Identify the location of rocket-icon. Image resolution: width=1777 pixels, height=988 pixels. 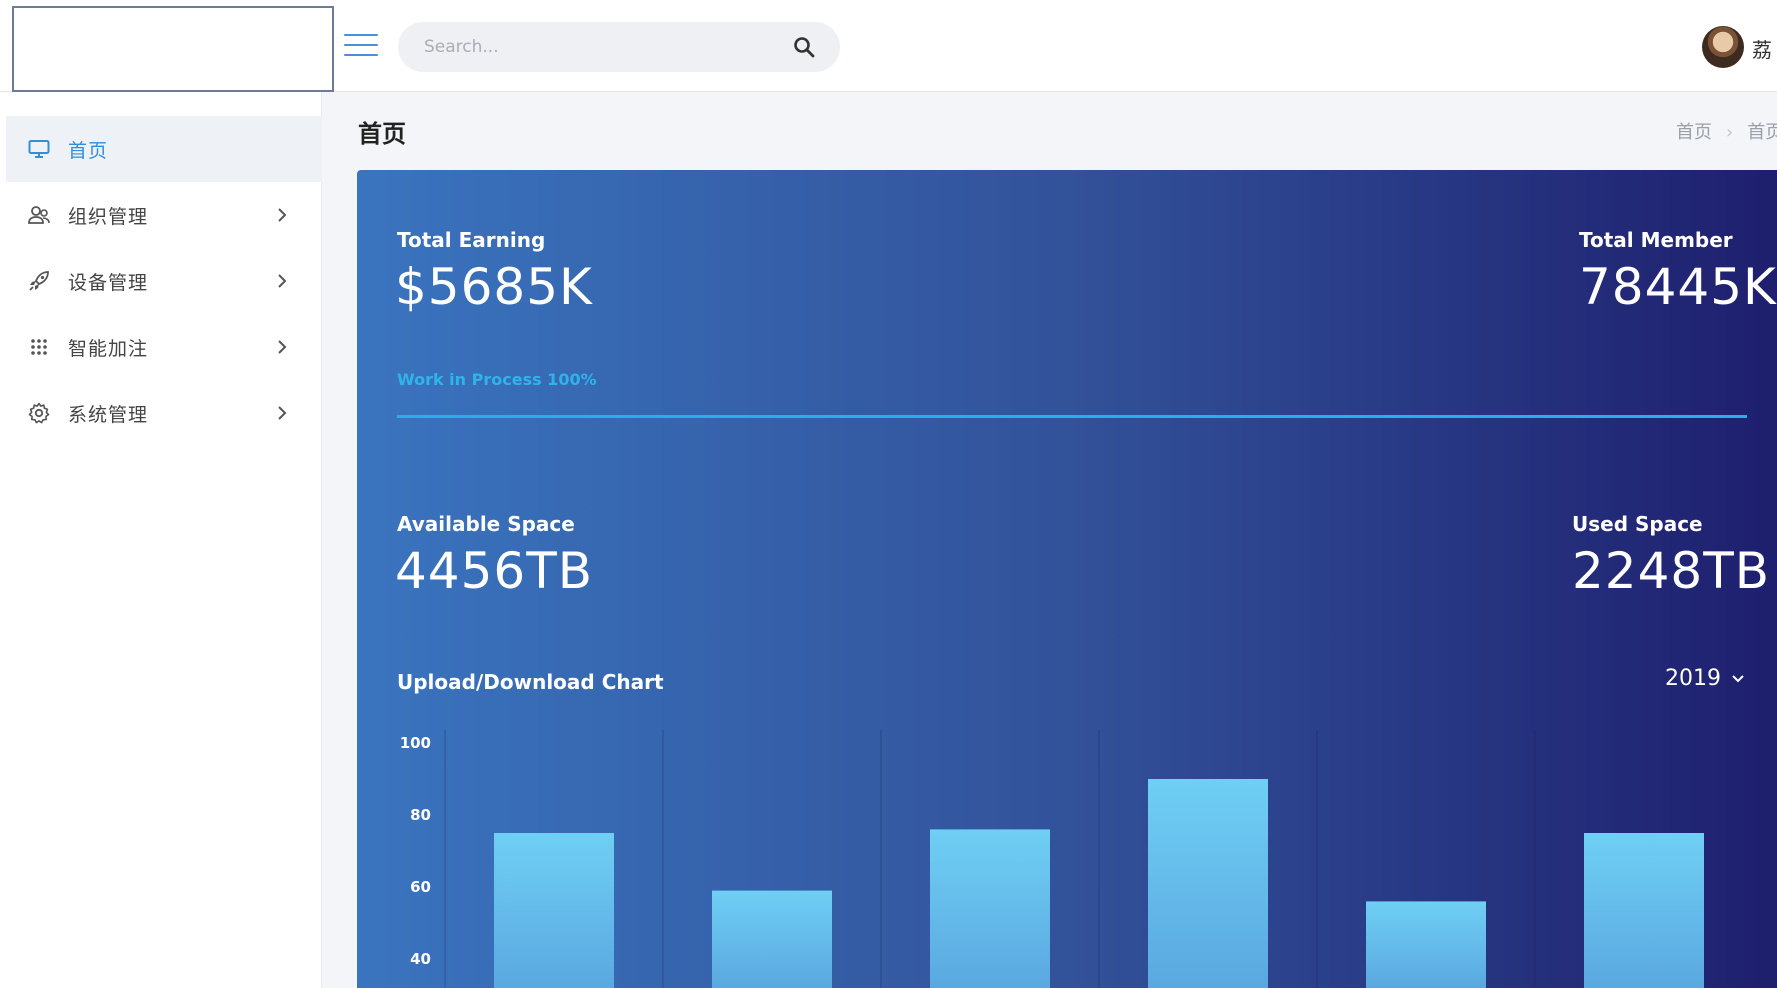
(39, 281).